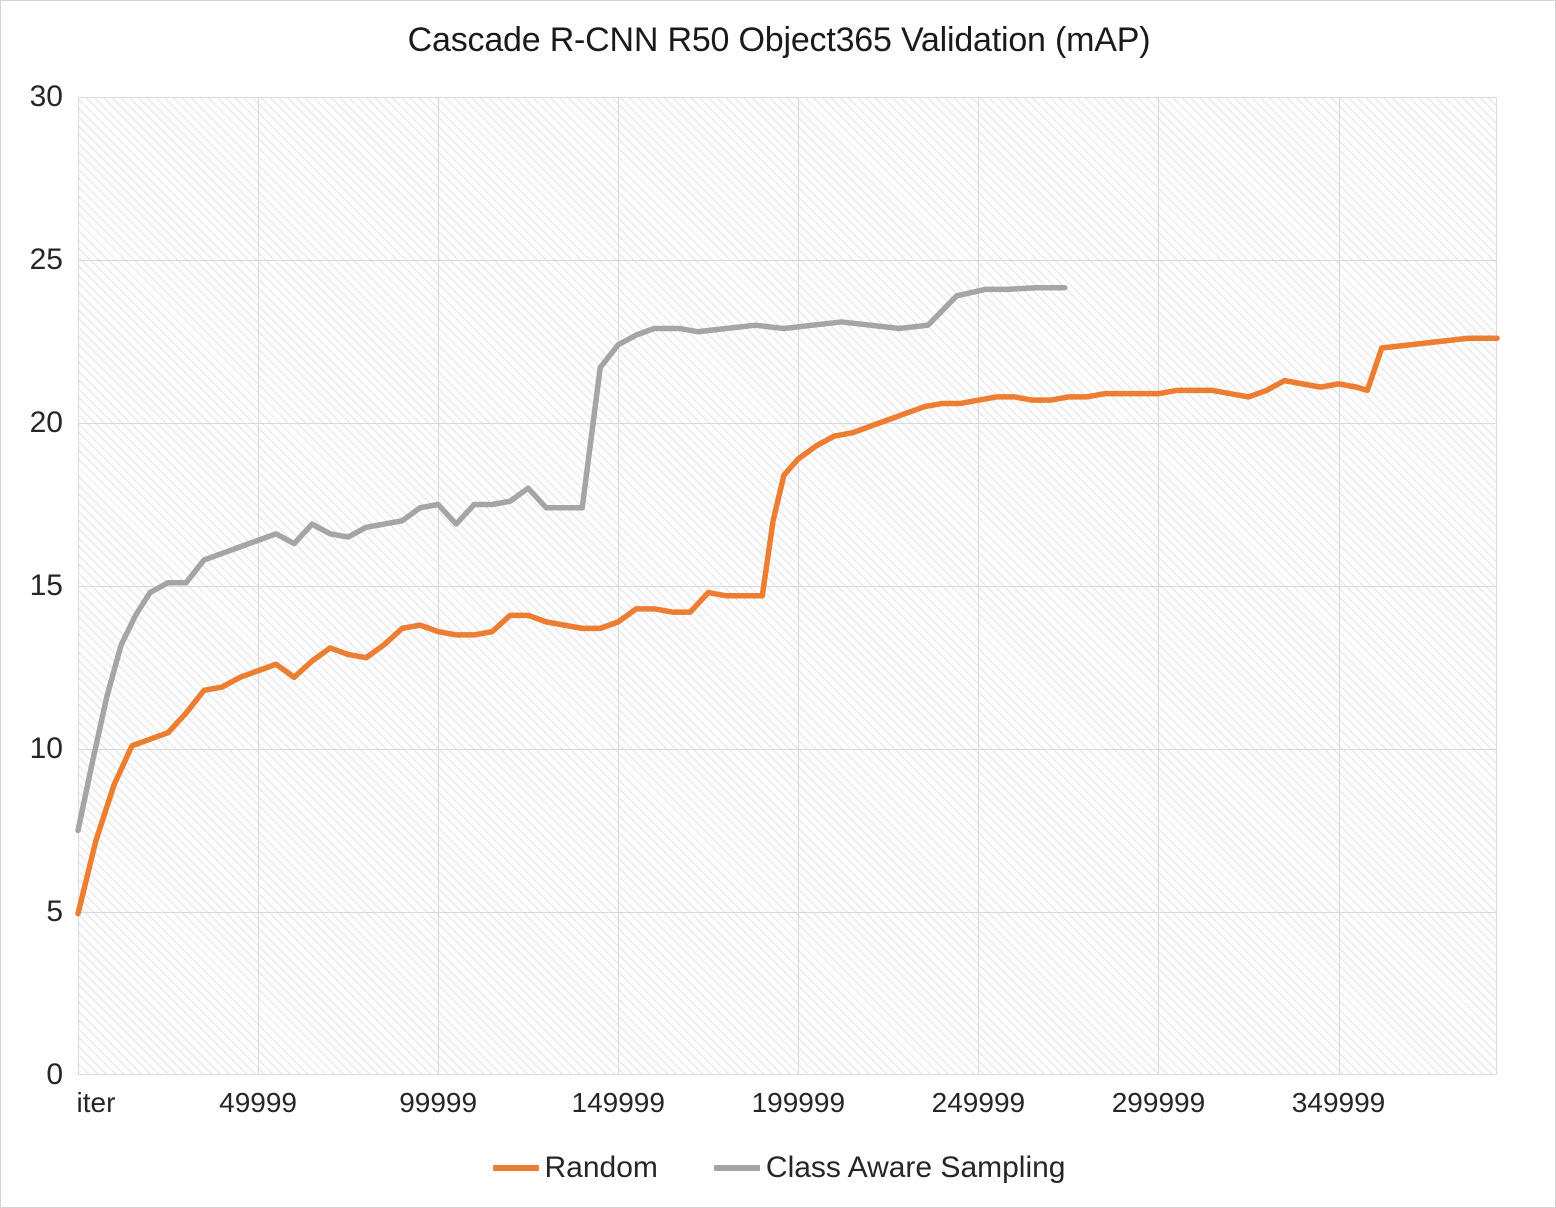 Image resolution: width=1556 pixels, height=1208 pixels. What do you see at coordinates (96, 1102) in the screenshot?
I see `x-axis-tick-label: iter` at bounding box center [96, 1102].